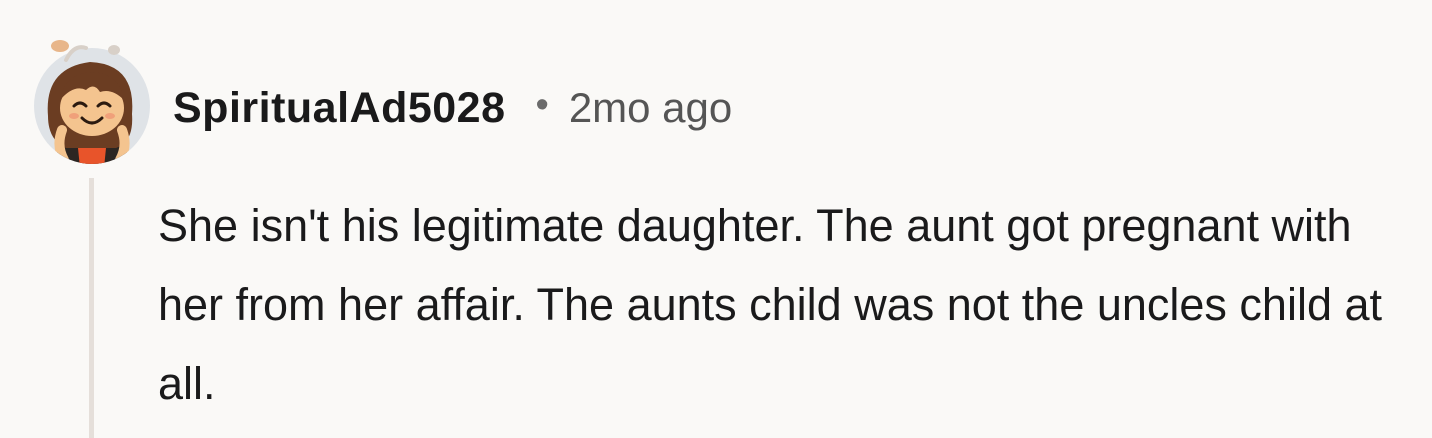  Describe the element at coordinates (92, 102) in the screenshot. I see `user-avatar-icon` at that location.